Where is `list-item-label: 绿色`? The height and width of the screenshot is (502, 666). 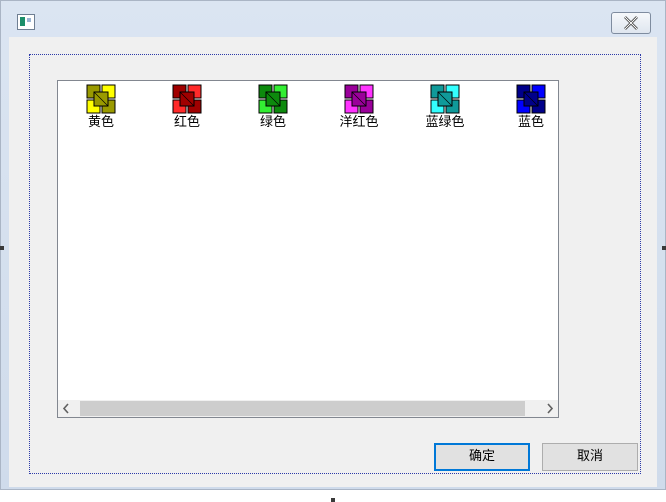 list-item-label: 绿色 is located at coordinates (272, 122).